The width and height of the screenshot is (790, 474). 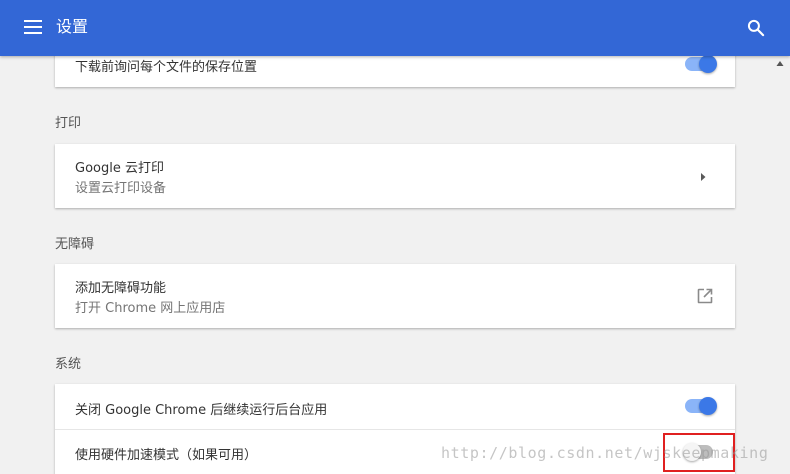 What do you see at coordinates (33, 27) in the screenshot?
I see `hamburger-menu-icon` at bounding box center [33, 27].